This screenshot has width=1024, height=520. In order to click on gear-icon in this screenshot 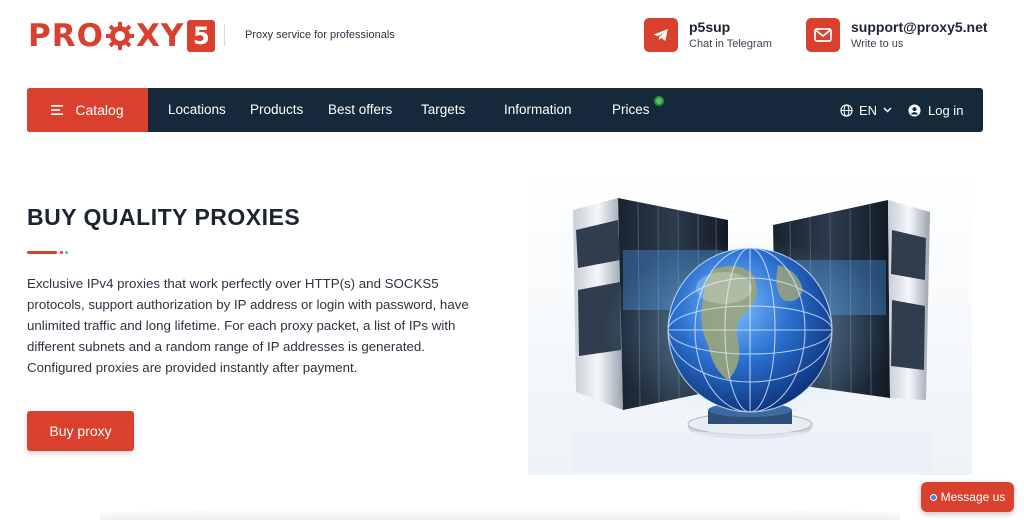, I will do `click(119, 36)`.